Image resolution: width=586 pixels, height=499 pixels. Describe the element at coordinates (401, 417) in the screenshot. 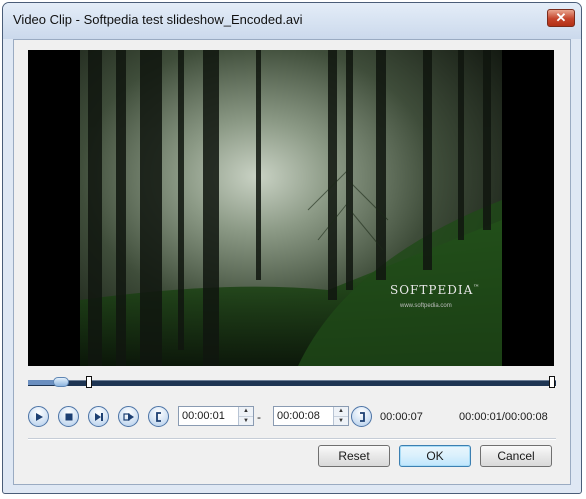

I see `clip-duration: 00:00:07` at that location.